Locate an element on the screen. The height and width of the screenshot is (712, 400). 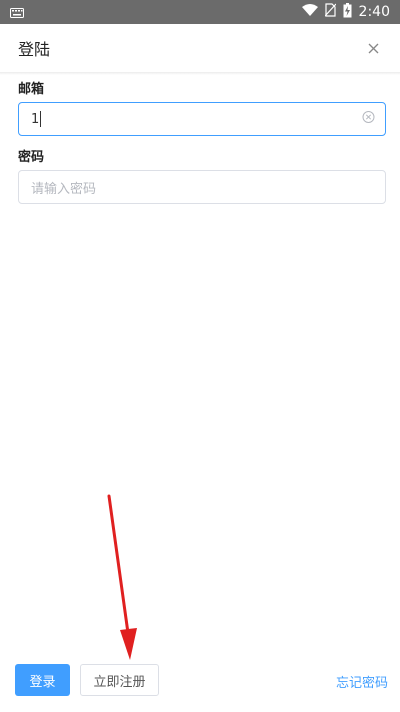
battery-charging-icon is located at coordinates (347, 12).